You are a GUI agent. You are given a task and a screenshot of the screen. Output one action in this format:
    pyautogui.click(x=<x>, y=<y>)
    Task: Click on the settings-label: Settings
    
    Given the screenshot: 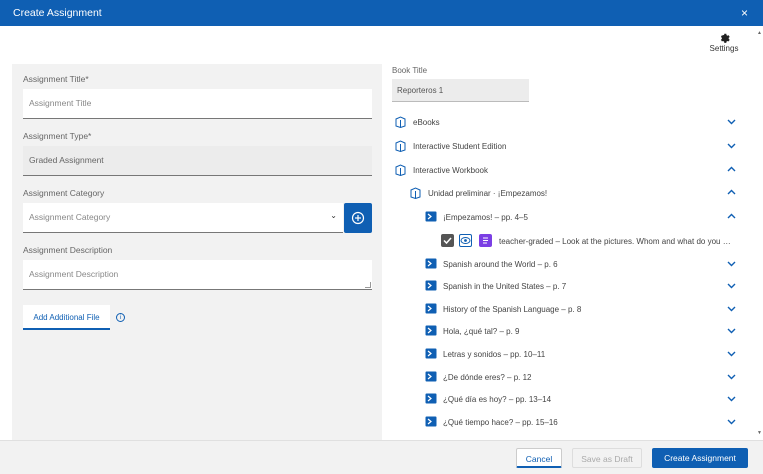 What is the action you would take?
    pyautogui.click(x=724, y=48)
    